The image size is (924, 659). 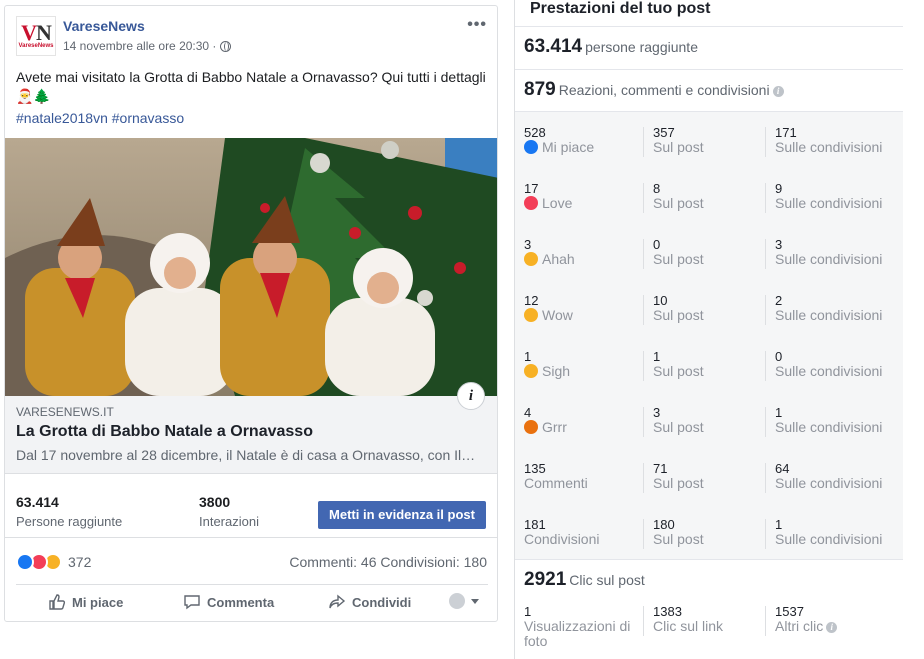 What do you see at coordinates (779, 244) in the screenshot?
I see `row-on-shares-value: 3` at bounding box center [779, 244].